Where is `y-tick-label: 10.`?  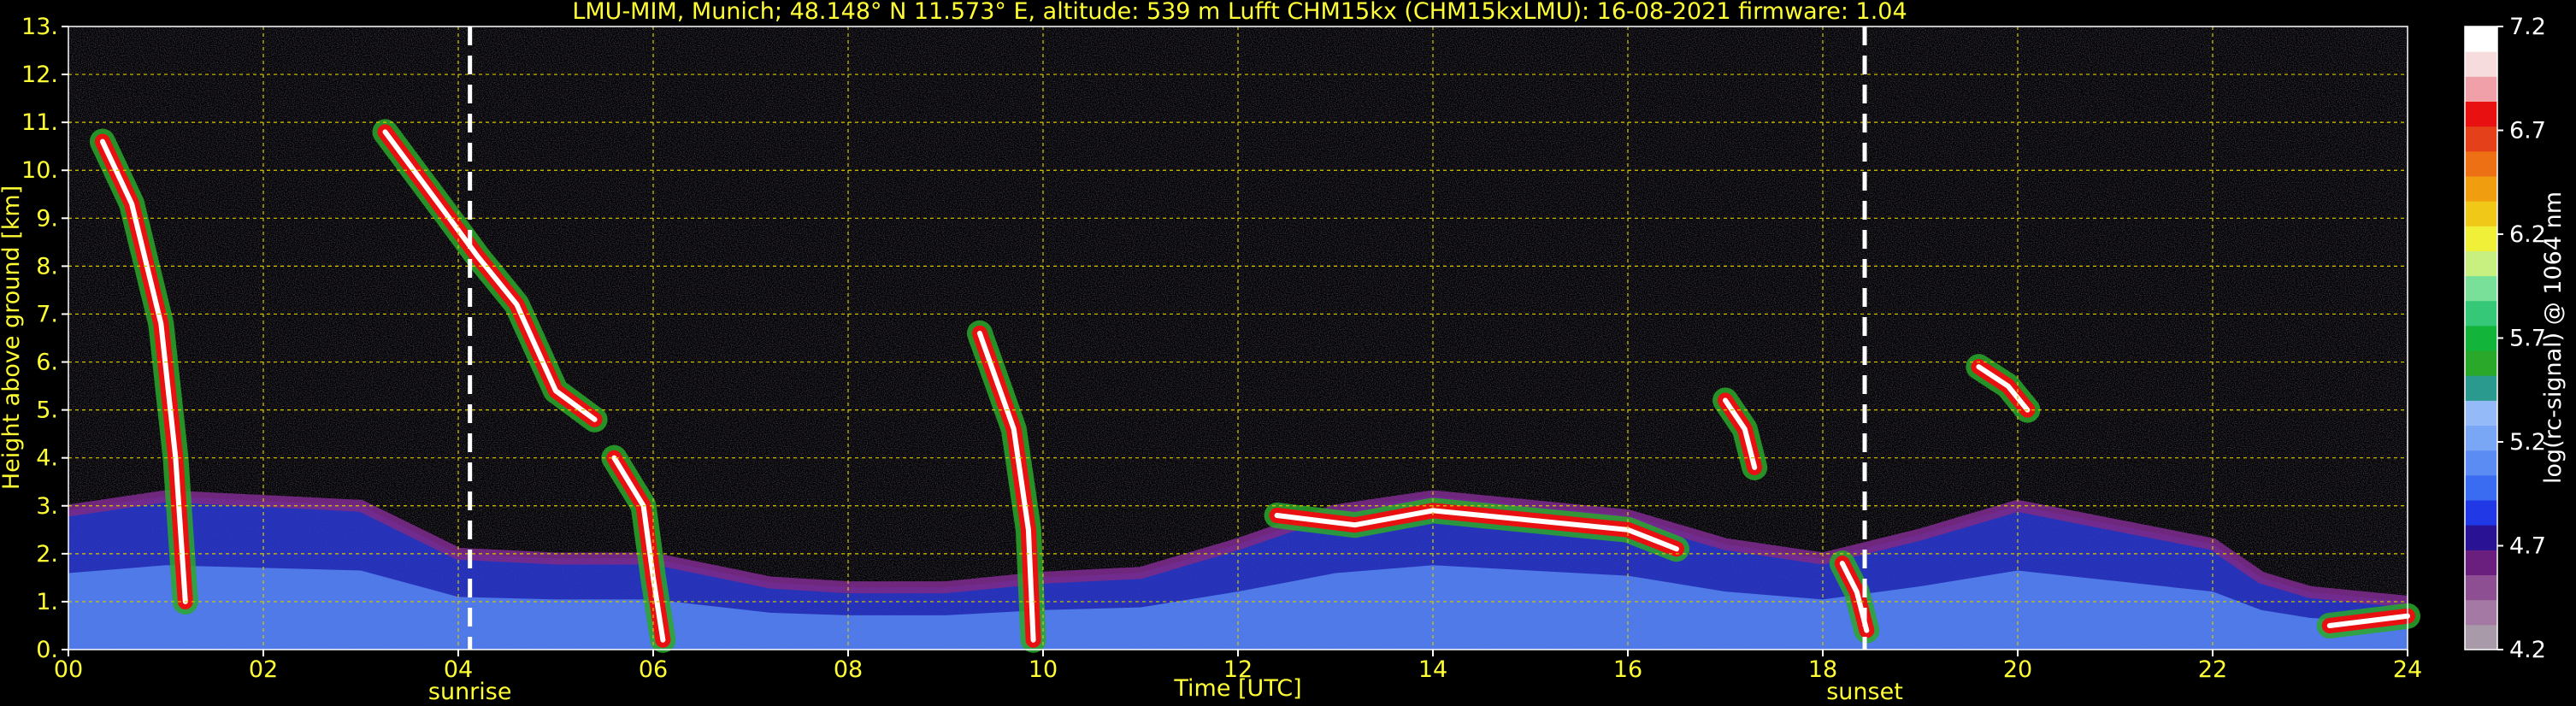 y-tick-label: 10. is located at coordinates (39, 170).